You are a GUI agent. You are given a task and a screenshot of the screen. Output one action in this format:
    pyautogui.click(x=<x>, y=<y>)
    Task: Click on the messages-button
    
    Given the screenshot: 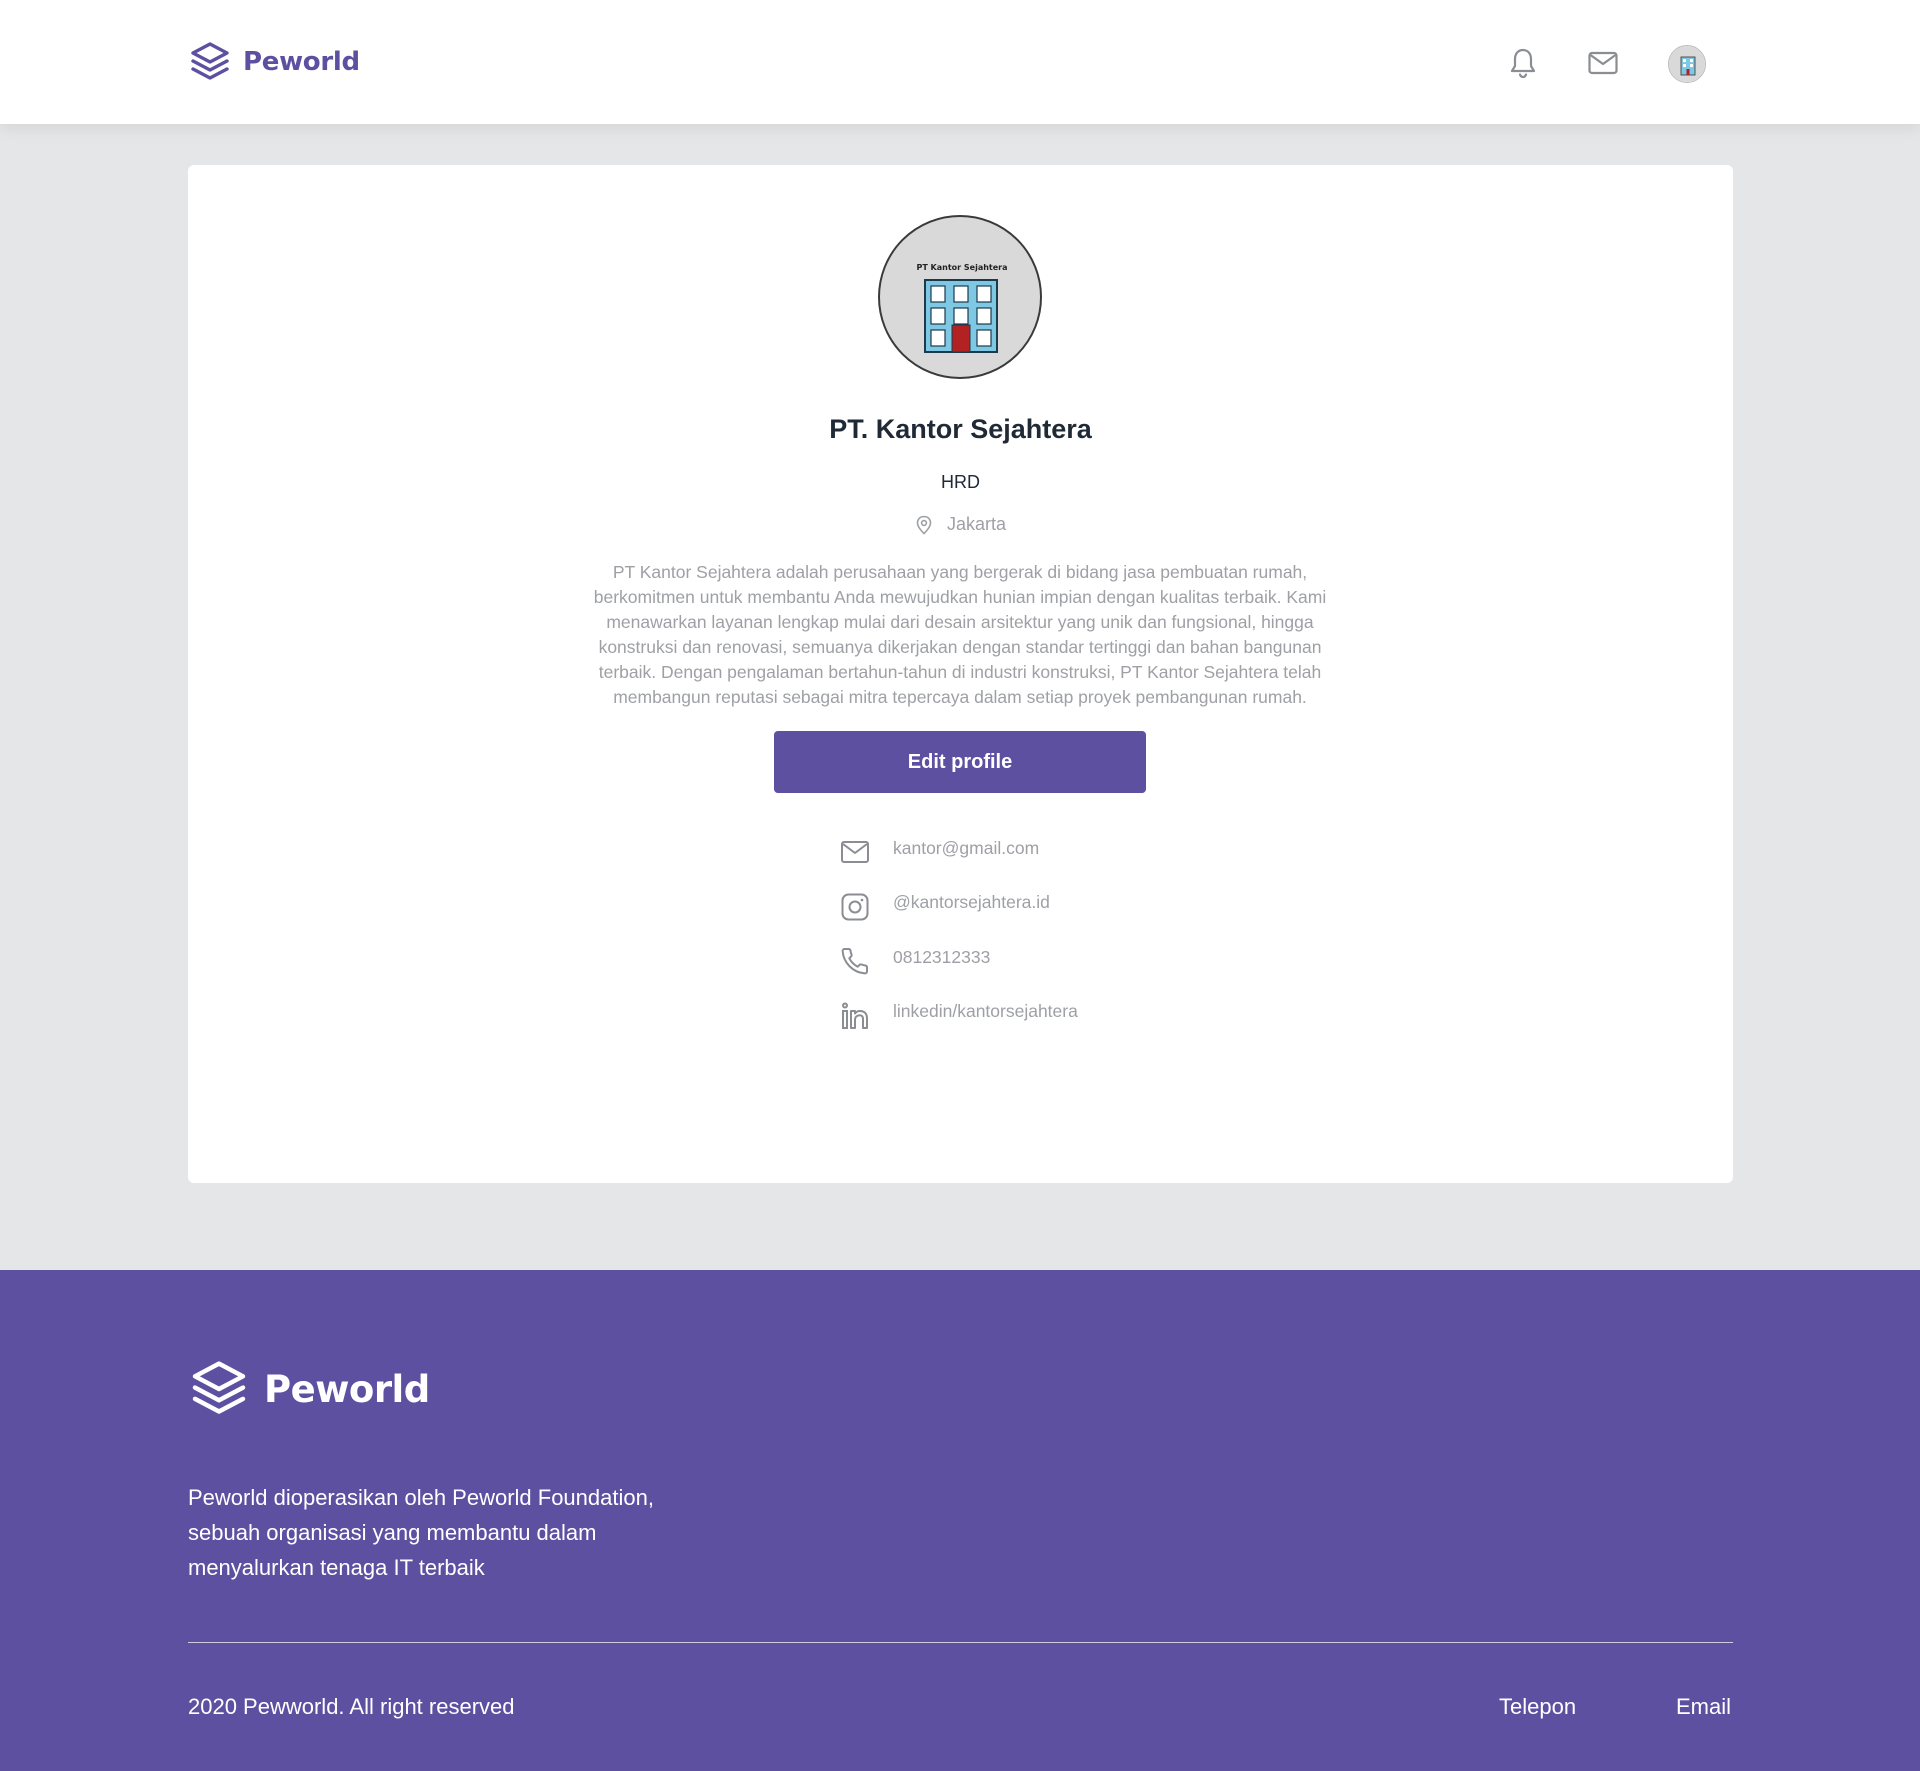 What is the action you would take?
    pyautogui.click(x=1603, y=63)
    